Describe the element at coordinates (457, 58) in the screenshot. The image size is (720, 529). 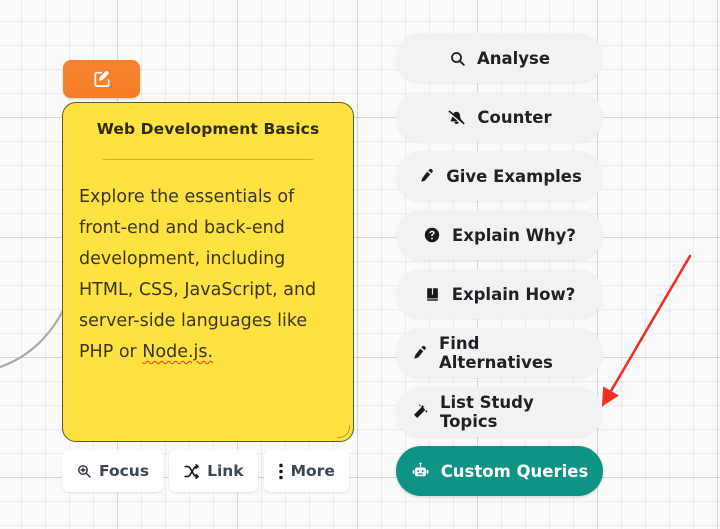
I see `search-icon` at that location.